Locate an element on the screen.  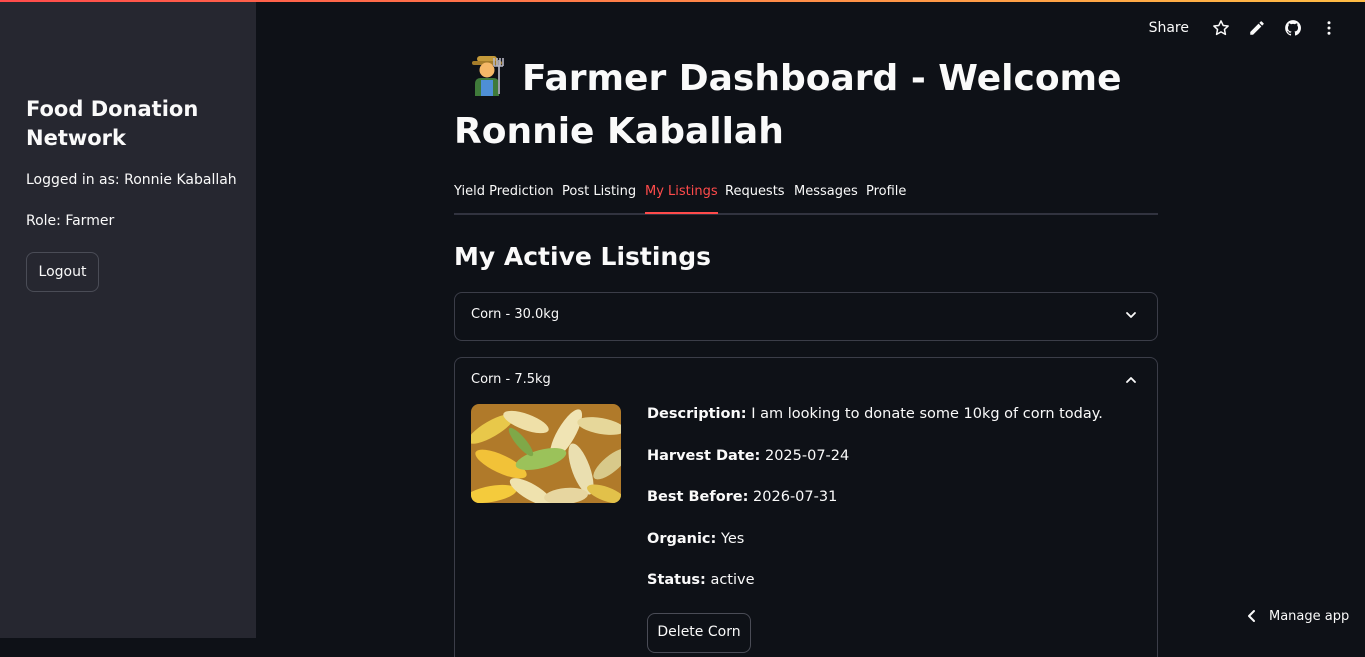
github-icon is located at coordinates (1293, 28).